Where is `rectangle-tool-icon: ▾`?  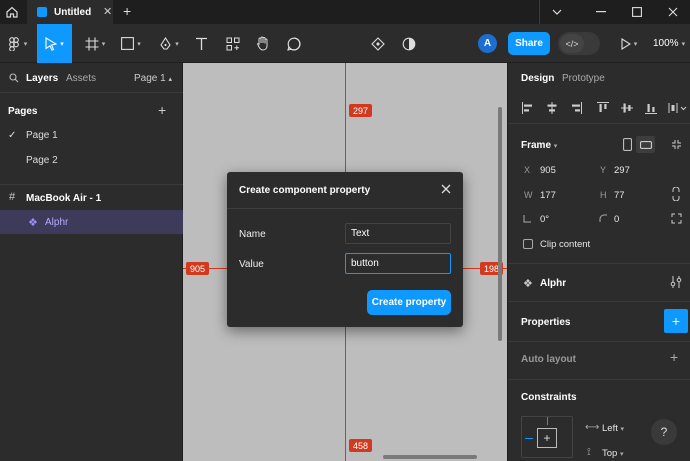 rectangle-tool-icon: ▾ is located at coordinates (131, 43).